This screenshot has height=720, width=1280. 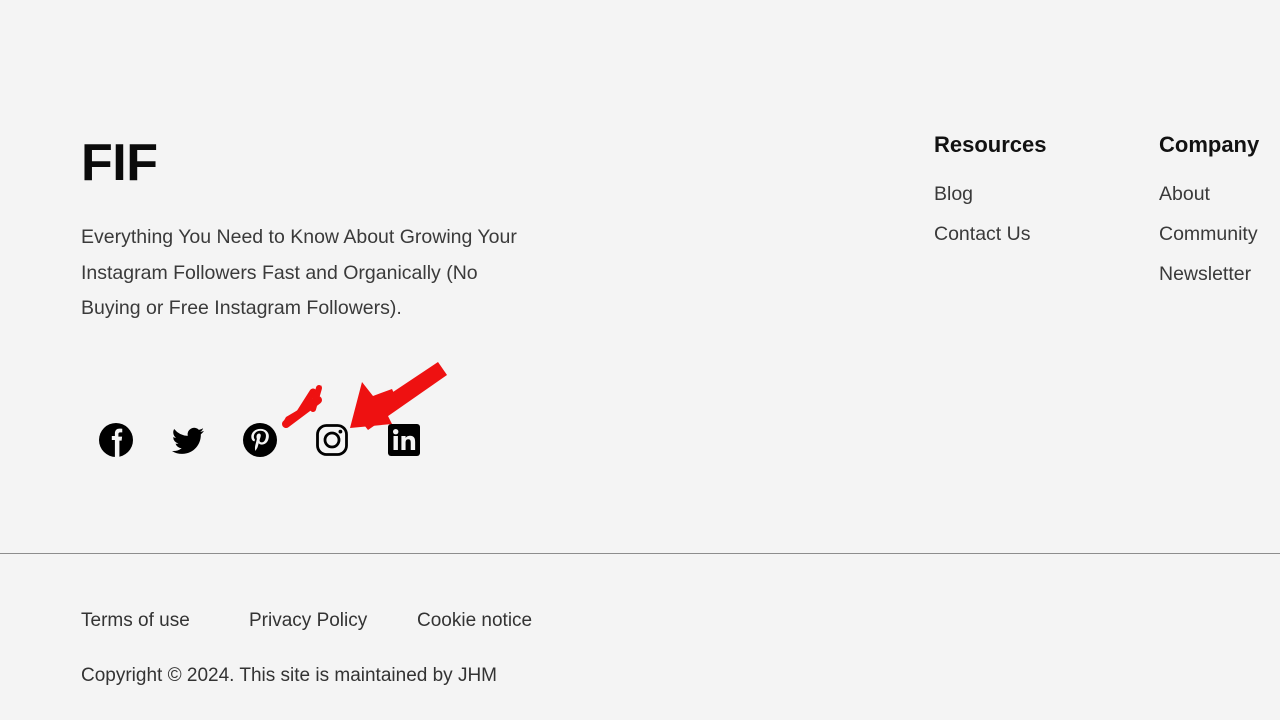 I want to click on facebook-icon, so click(x=116, y=440).